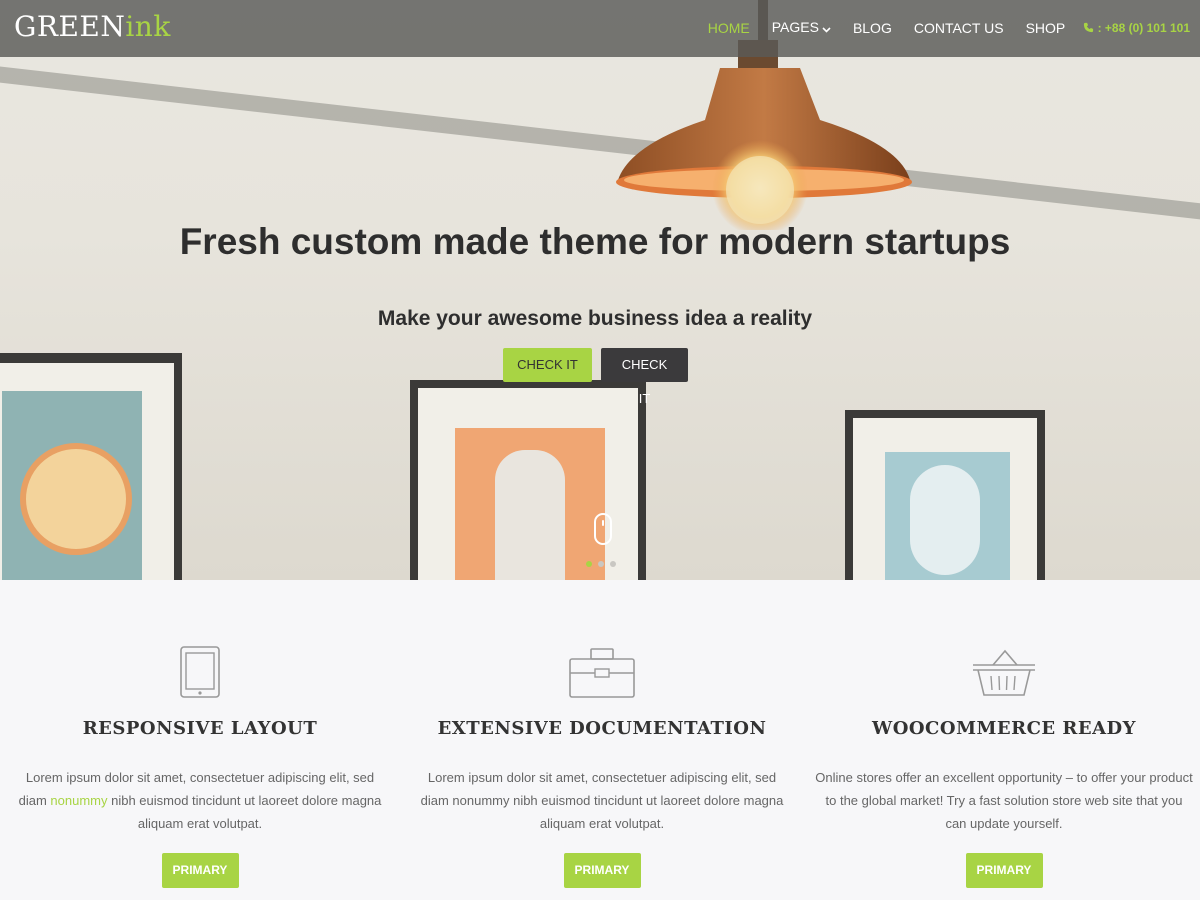 Image resolution: width=1200 pixels, height=900 pixels. Describe the element at coordinates (1004, 672) in the screenshot. I see `basket-icon` at that location.